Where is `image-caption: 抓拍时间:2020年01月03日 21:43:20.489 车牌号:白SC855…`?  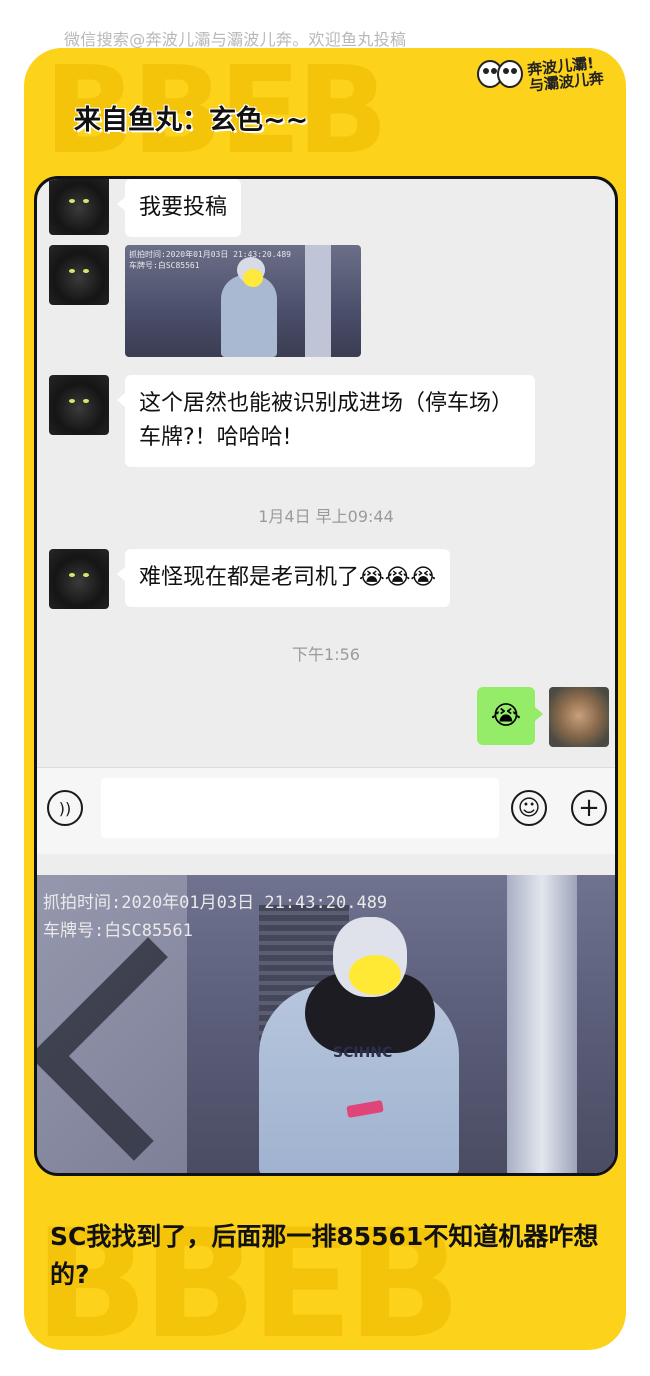 image-caption: 抓拍时间:2020年01月03日 21:43:20.489 车牌号:白SC855… is located at coordinates (210, 260).